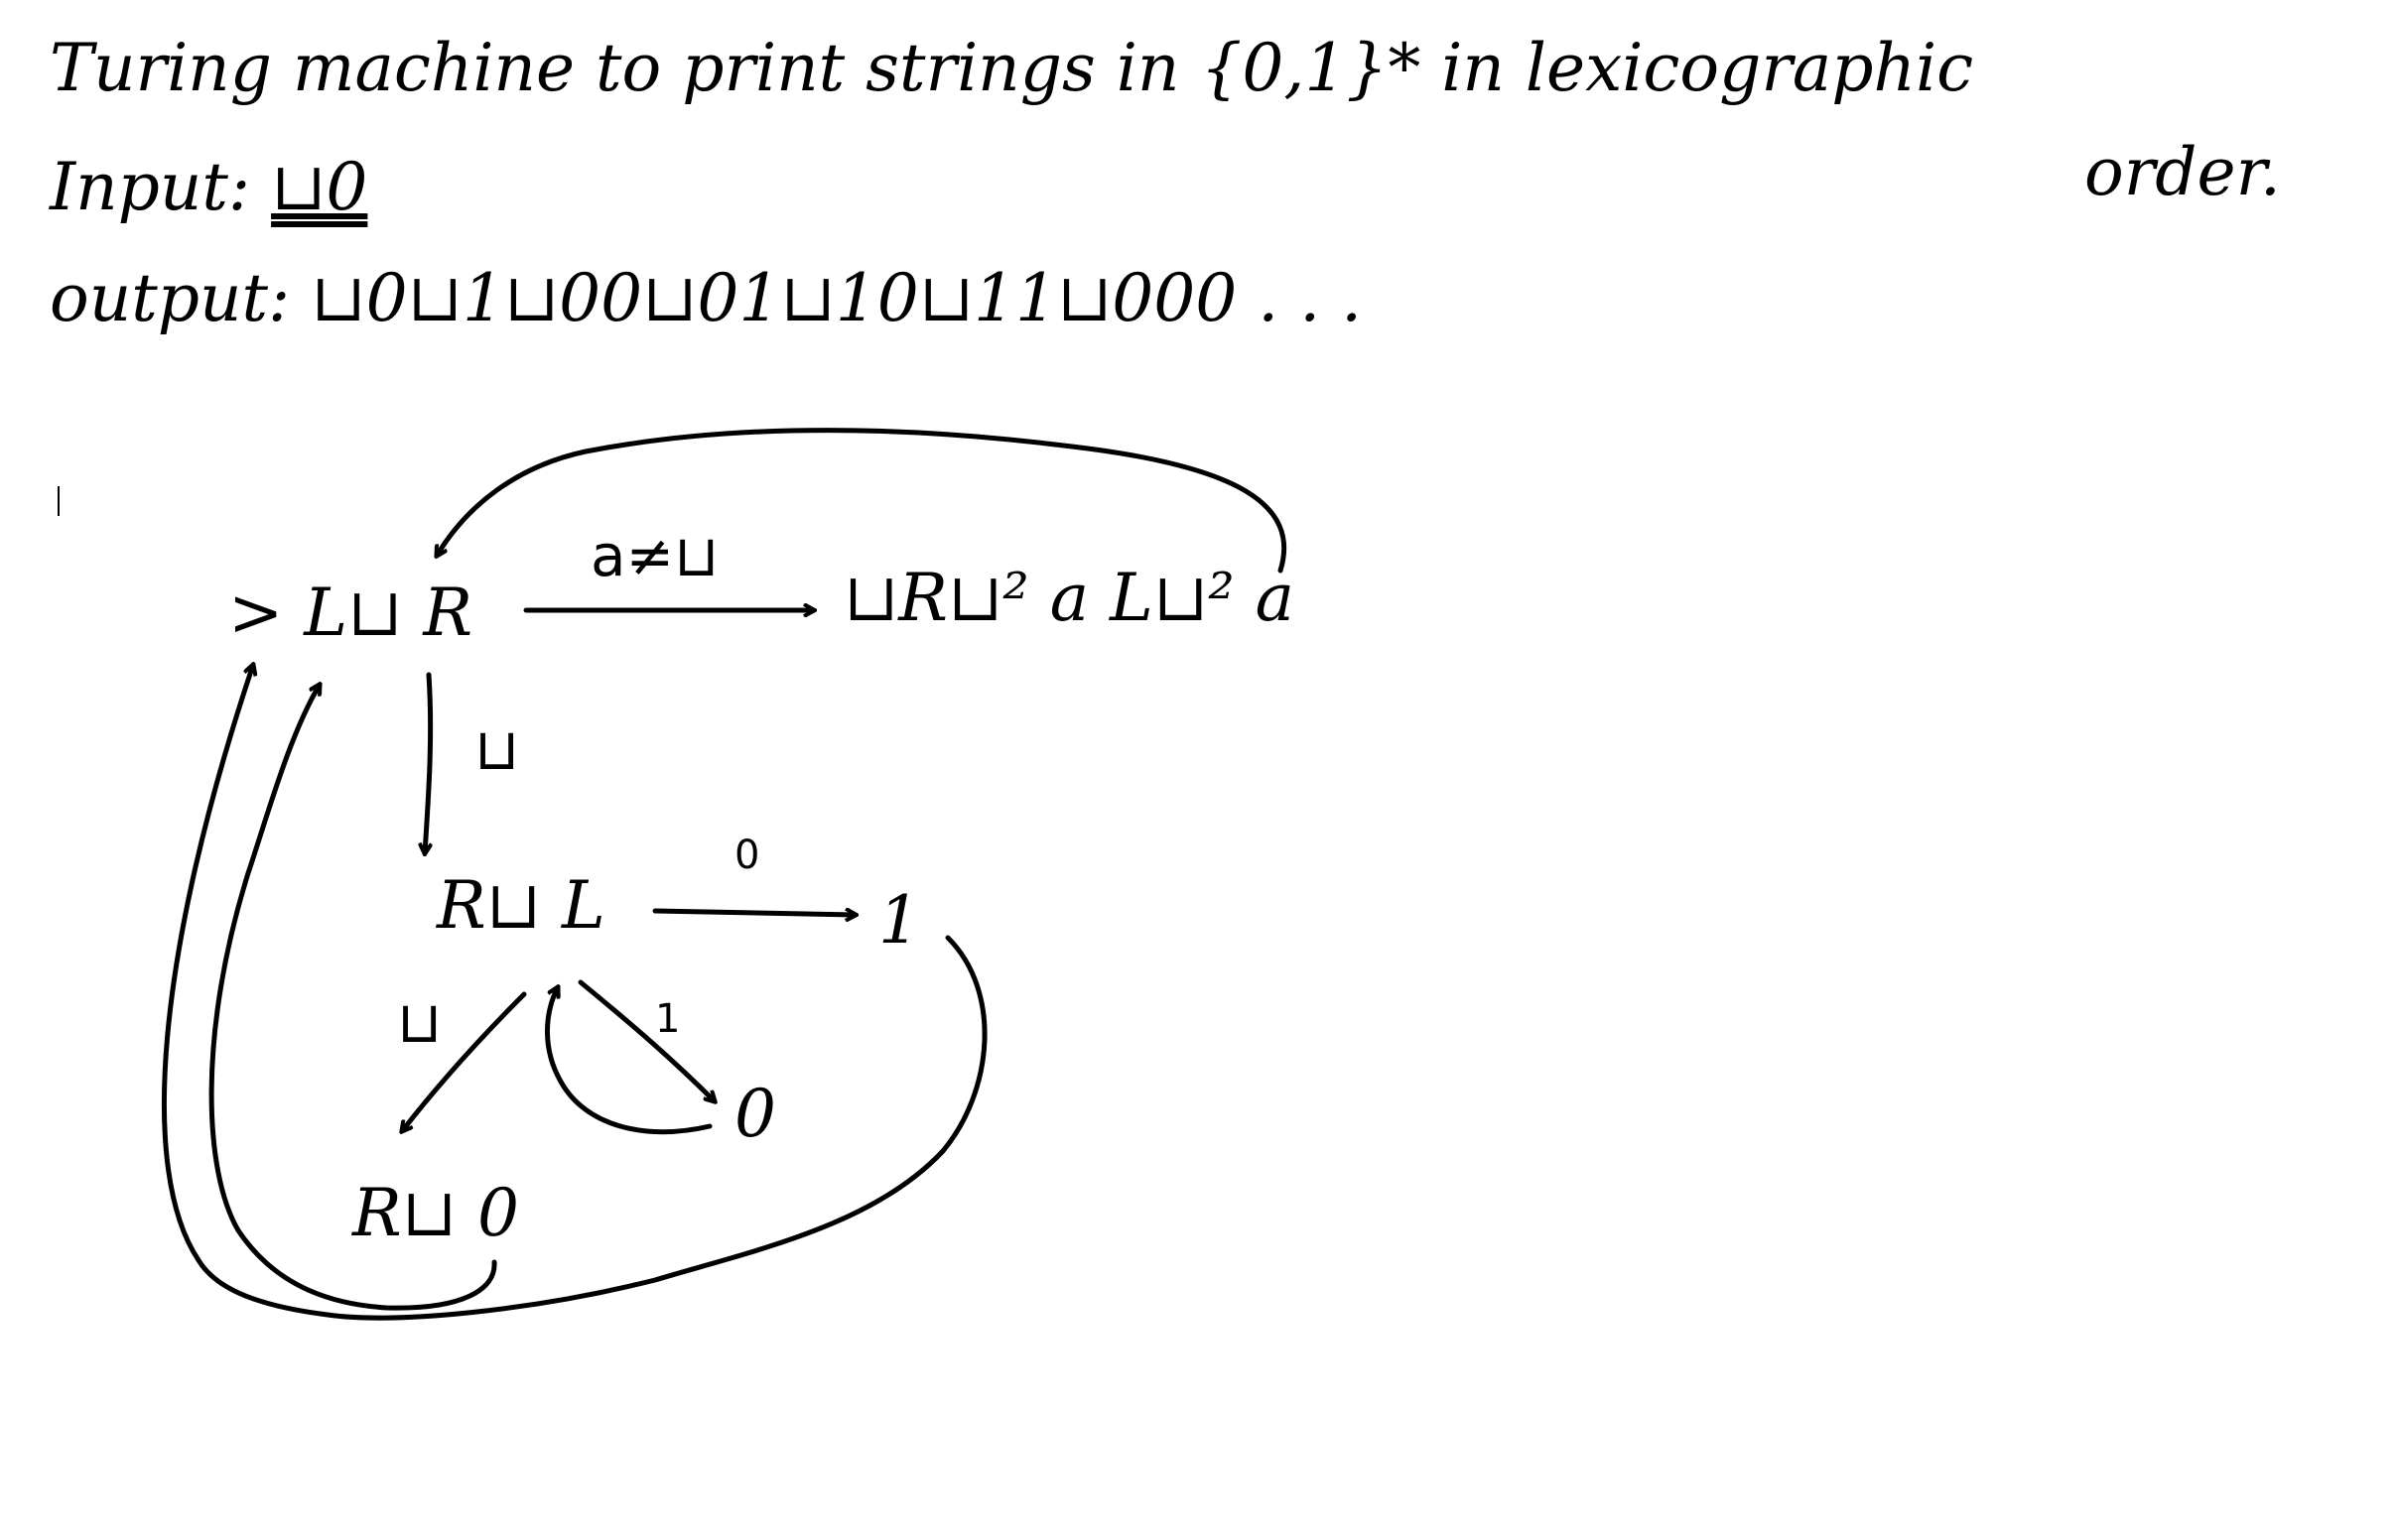 The height and width of the screenshot is (1540, 2398). Describe the element at coordinates (429, 762) in the screenshot. I see `edge-start-to-right-left` at that location.